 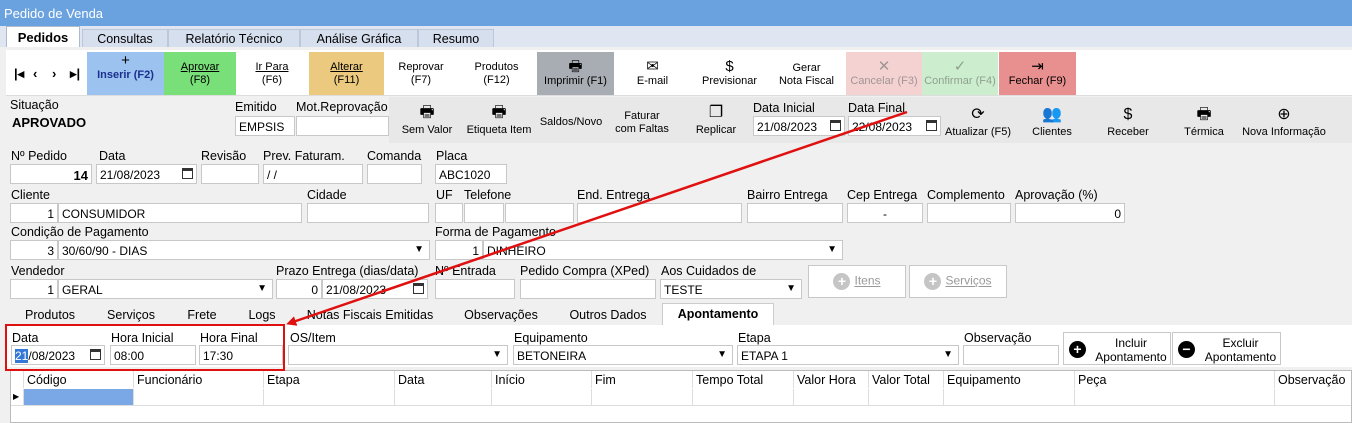 I want to click on prev-record-icon: ‹, so click(x=35, y=73).